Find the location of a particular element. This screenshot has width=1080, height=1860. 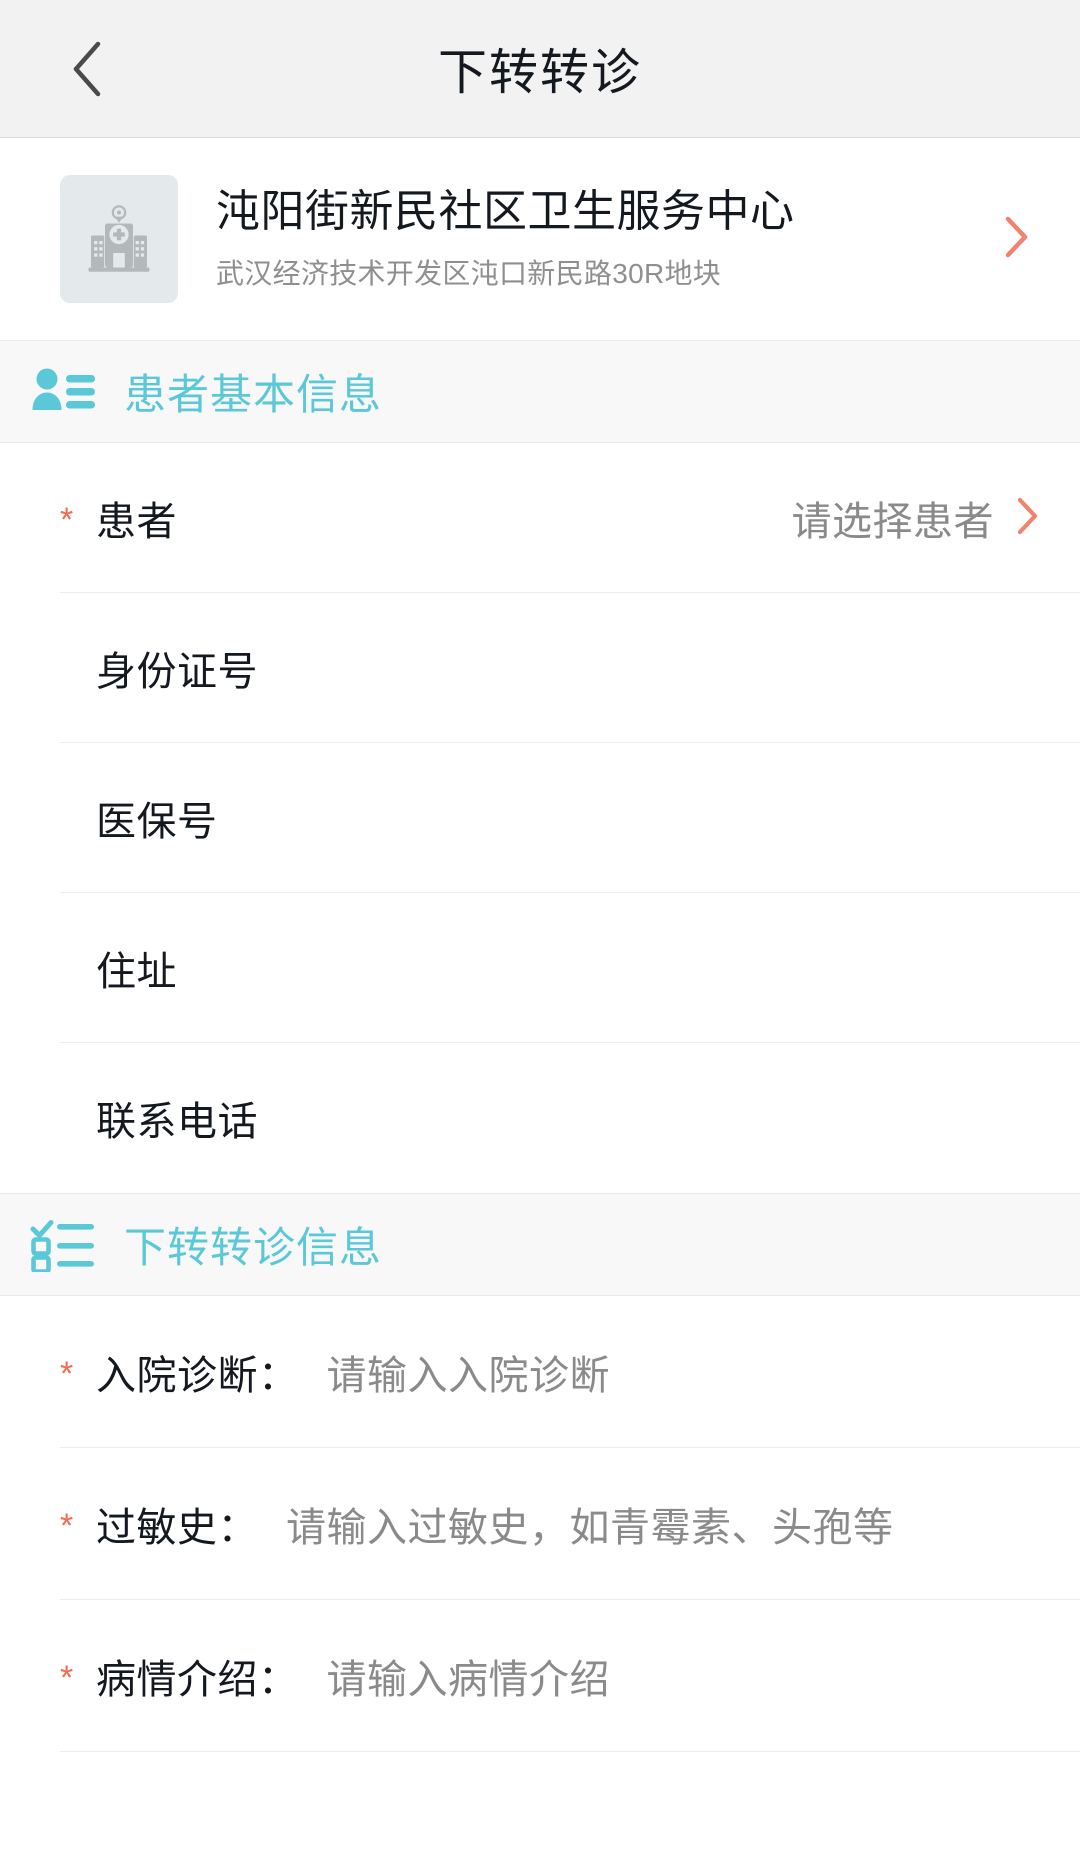

input-condition-description: 请输入病情介绍 is located at coordinates (469, 1676).